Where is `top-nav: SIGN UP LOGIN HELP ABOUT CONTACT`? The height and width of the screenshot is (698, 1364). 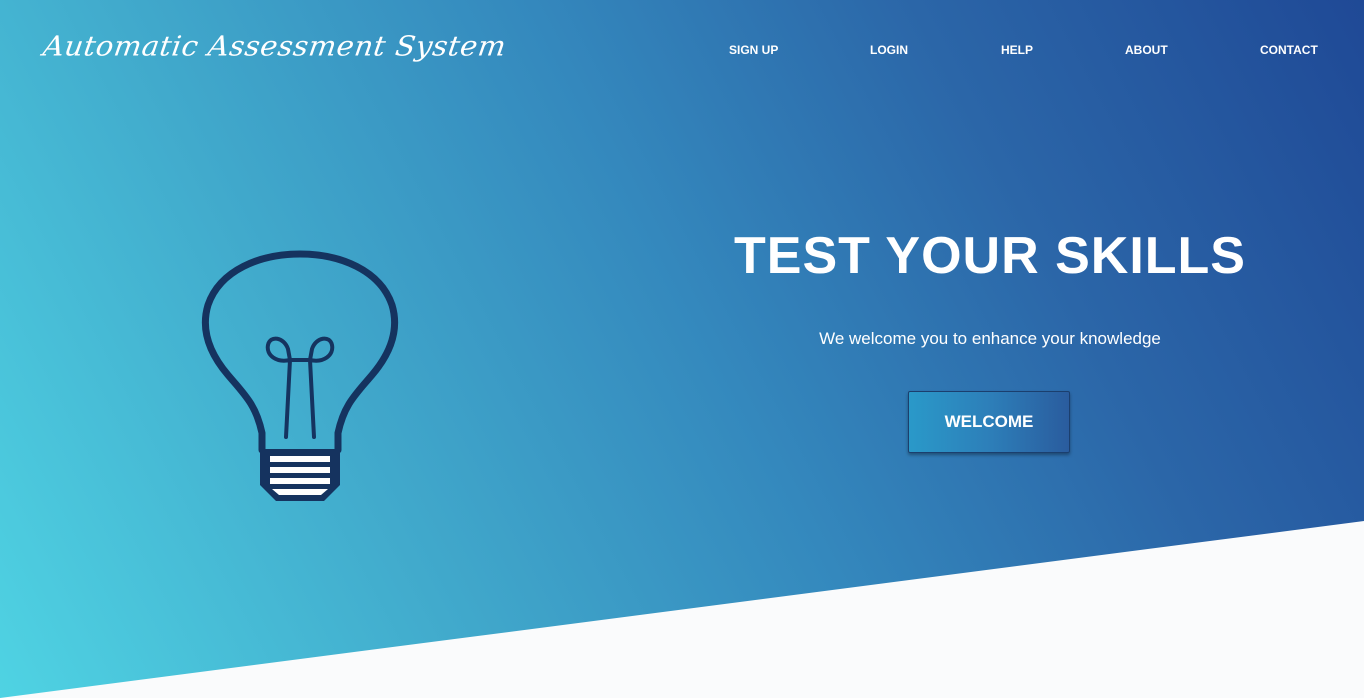
top-nav: SIGN UP LOGIN HELP ABOUT CONTACT is located at coordinates (682, 50).